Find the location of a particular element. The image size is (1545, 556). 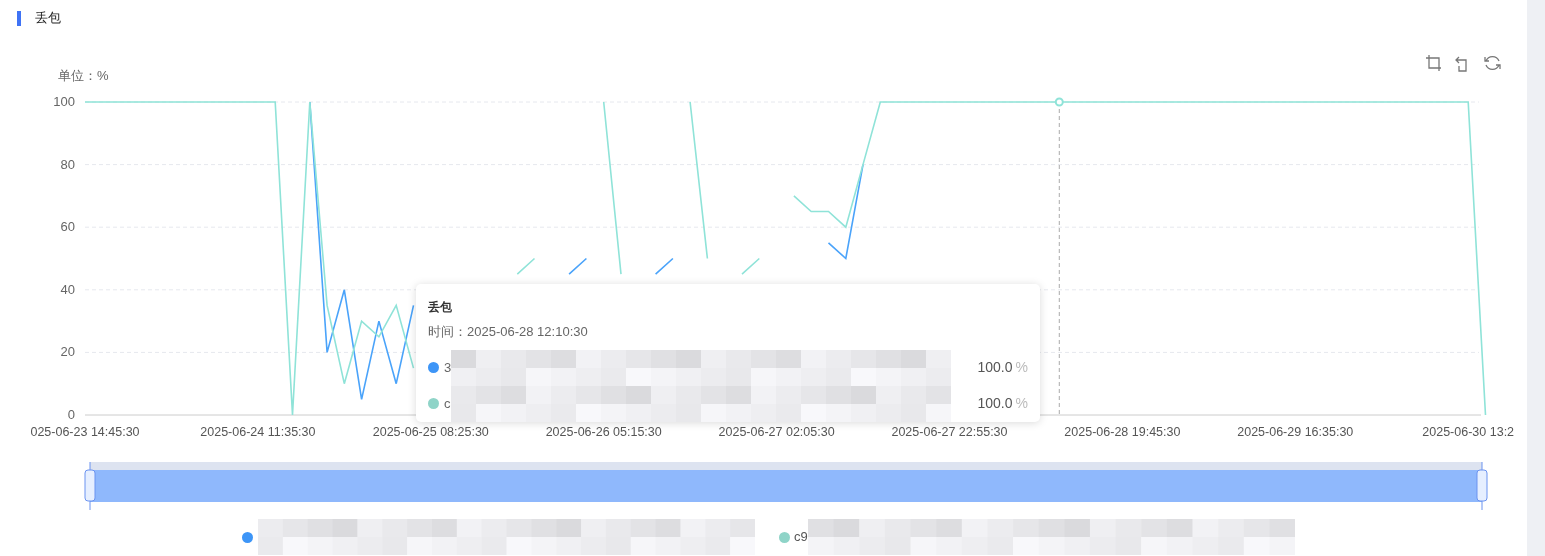

axis-label: 40 is located at coordinates (67, 289).